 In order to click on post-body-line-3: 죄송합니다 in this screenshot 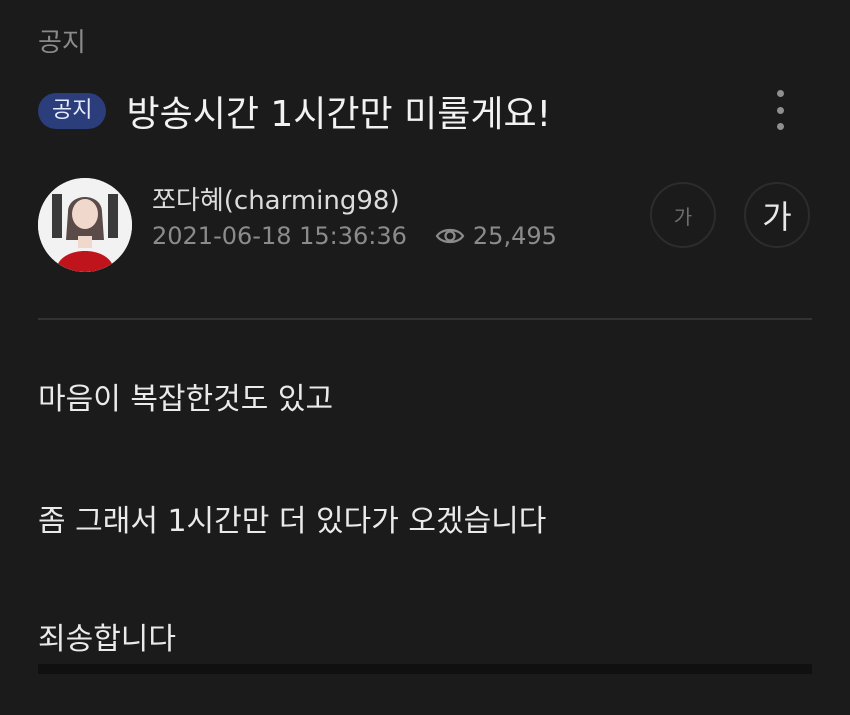, I will do `click(107, 639)`.